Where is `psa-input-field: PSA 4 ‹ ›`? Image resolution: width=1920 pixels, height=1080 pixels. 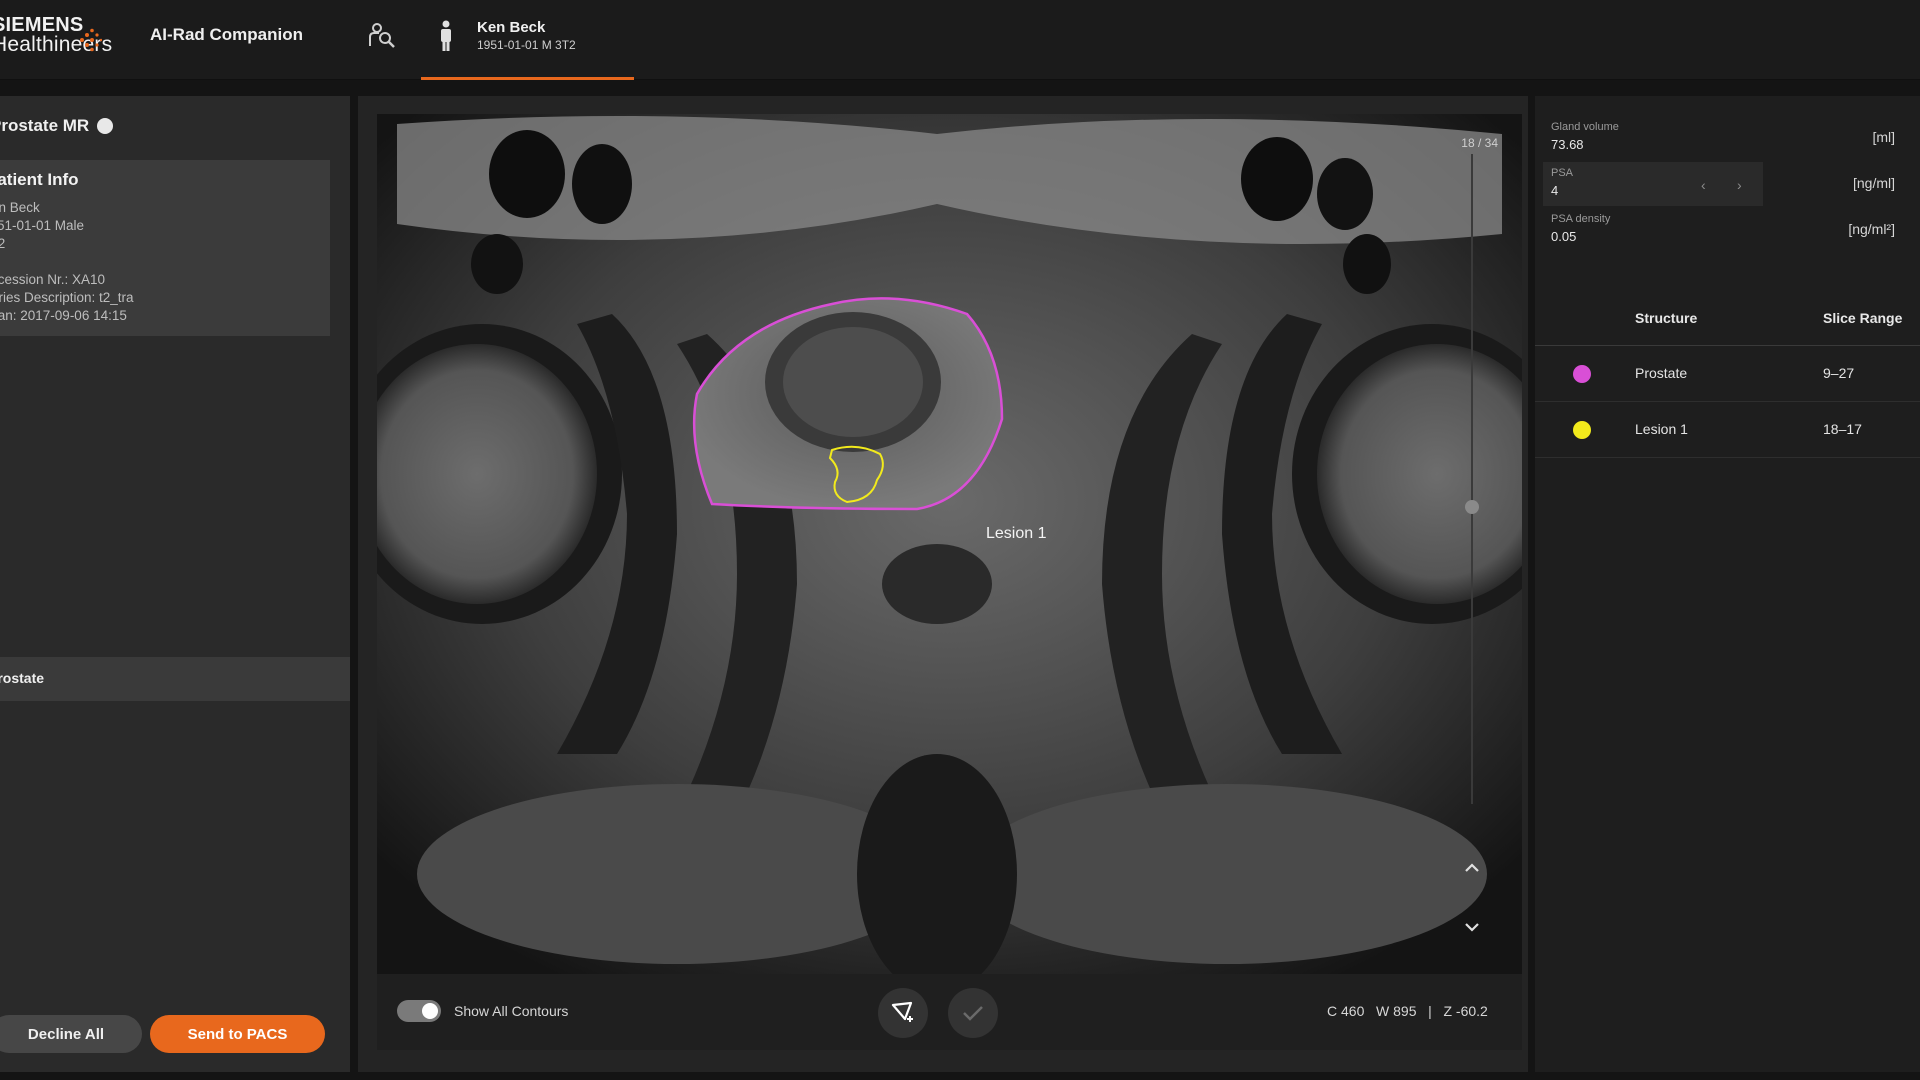
psa-input-field: PSA 4 ‹ › is located at coordinates (1653, 184).